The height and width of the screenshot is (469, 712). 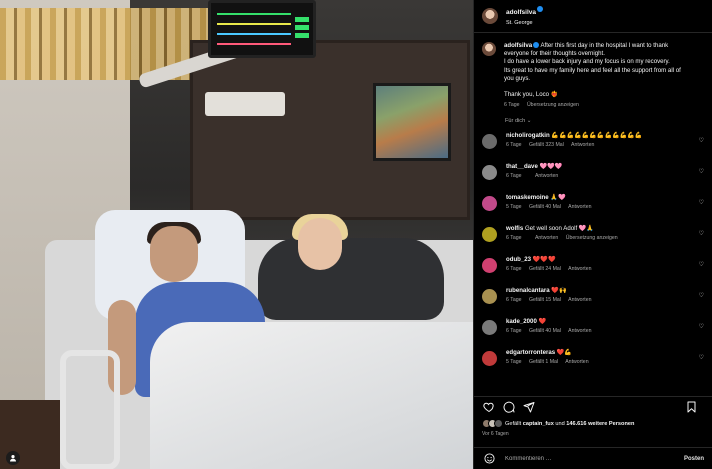 What do you see at coordinates (521, 12) in the screenshot?
I see `author-username: adolfsilva` at bounding box center [521, 12].